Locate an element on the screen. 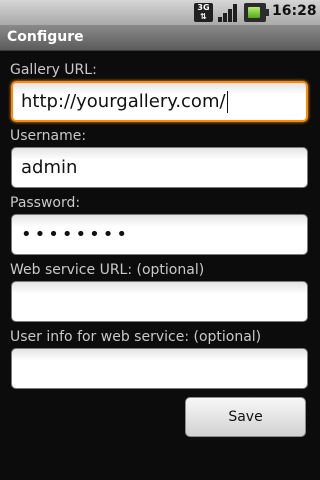  save-button: Save is located at coordinates (245, 417).